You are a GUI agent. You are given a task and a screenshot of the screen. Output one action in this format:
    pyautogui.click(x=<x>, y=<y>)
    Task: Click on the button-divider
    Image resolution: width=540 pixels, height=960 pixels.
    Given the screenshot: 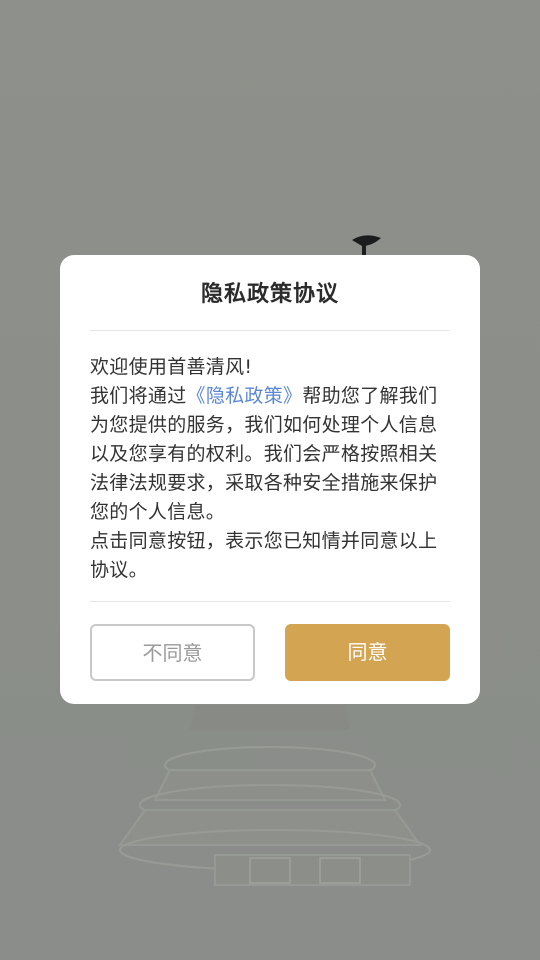 What is the action you would take?
    pyautogui.click(x=270, y=601)
    